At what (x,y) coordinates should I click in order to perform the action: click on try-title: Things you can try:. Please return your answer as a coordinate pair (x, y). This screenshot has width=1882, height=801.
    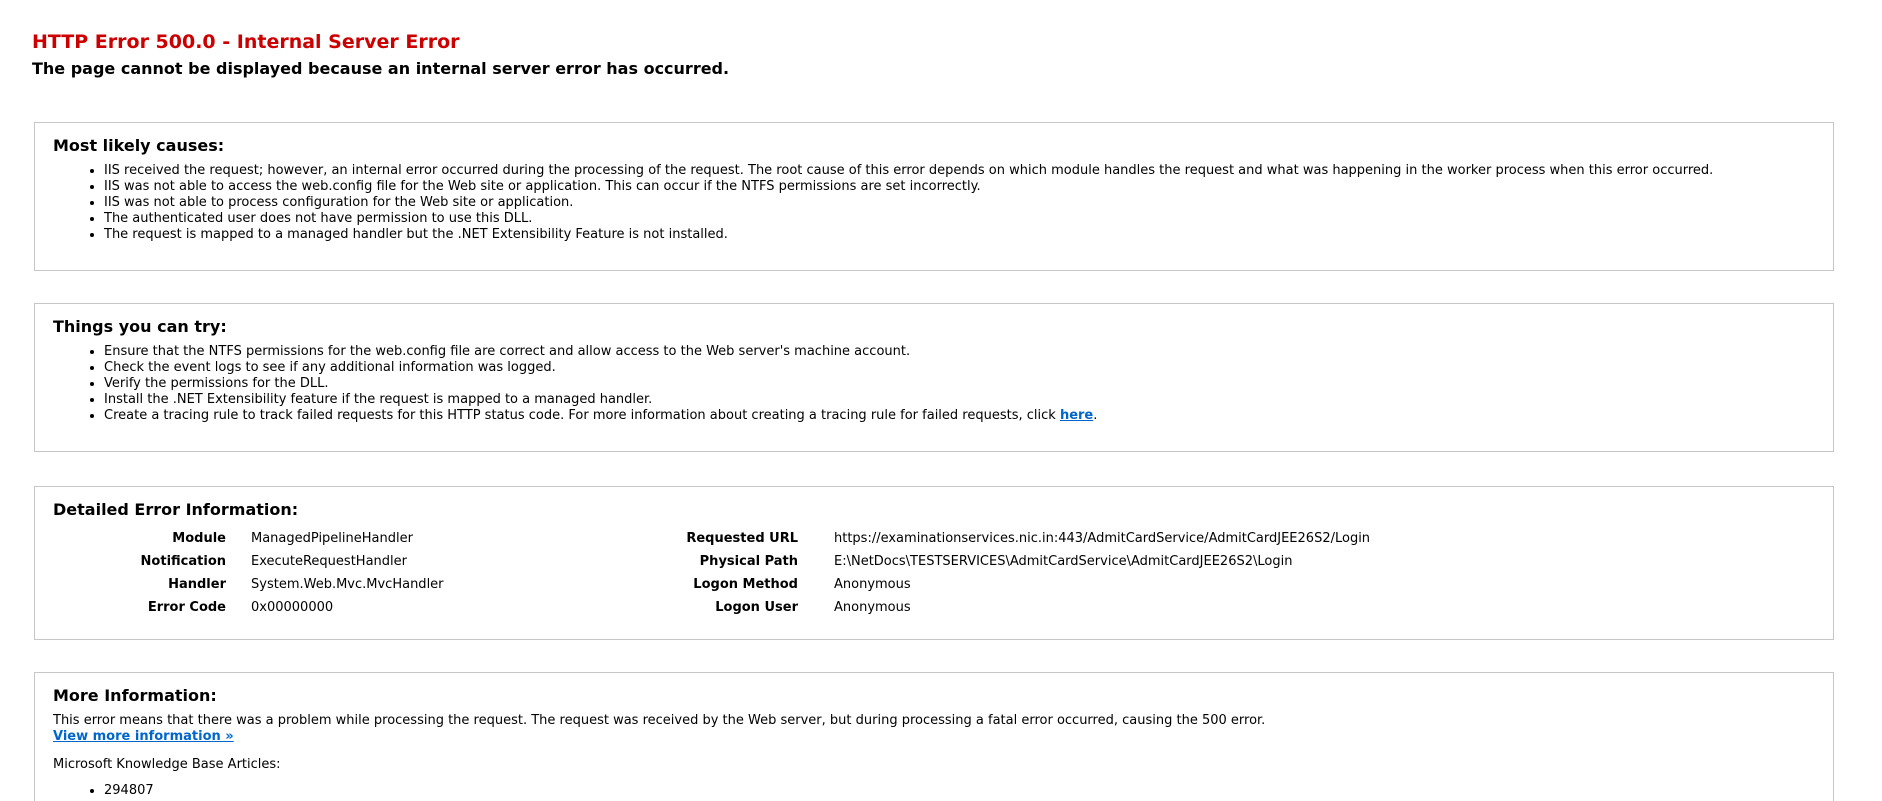
    Looking at the image, I should click on (140, 326).